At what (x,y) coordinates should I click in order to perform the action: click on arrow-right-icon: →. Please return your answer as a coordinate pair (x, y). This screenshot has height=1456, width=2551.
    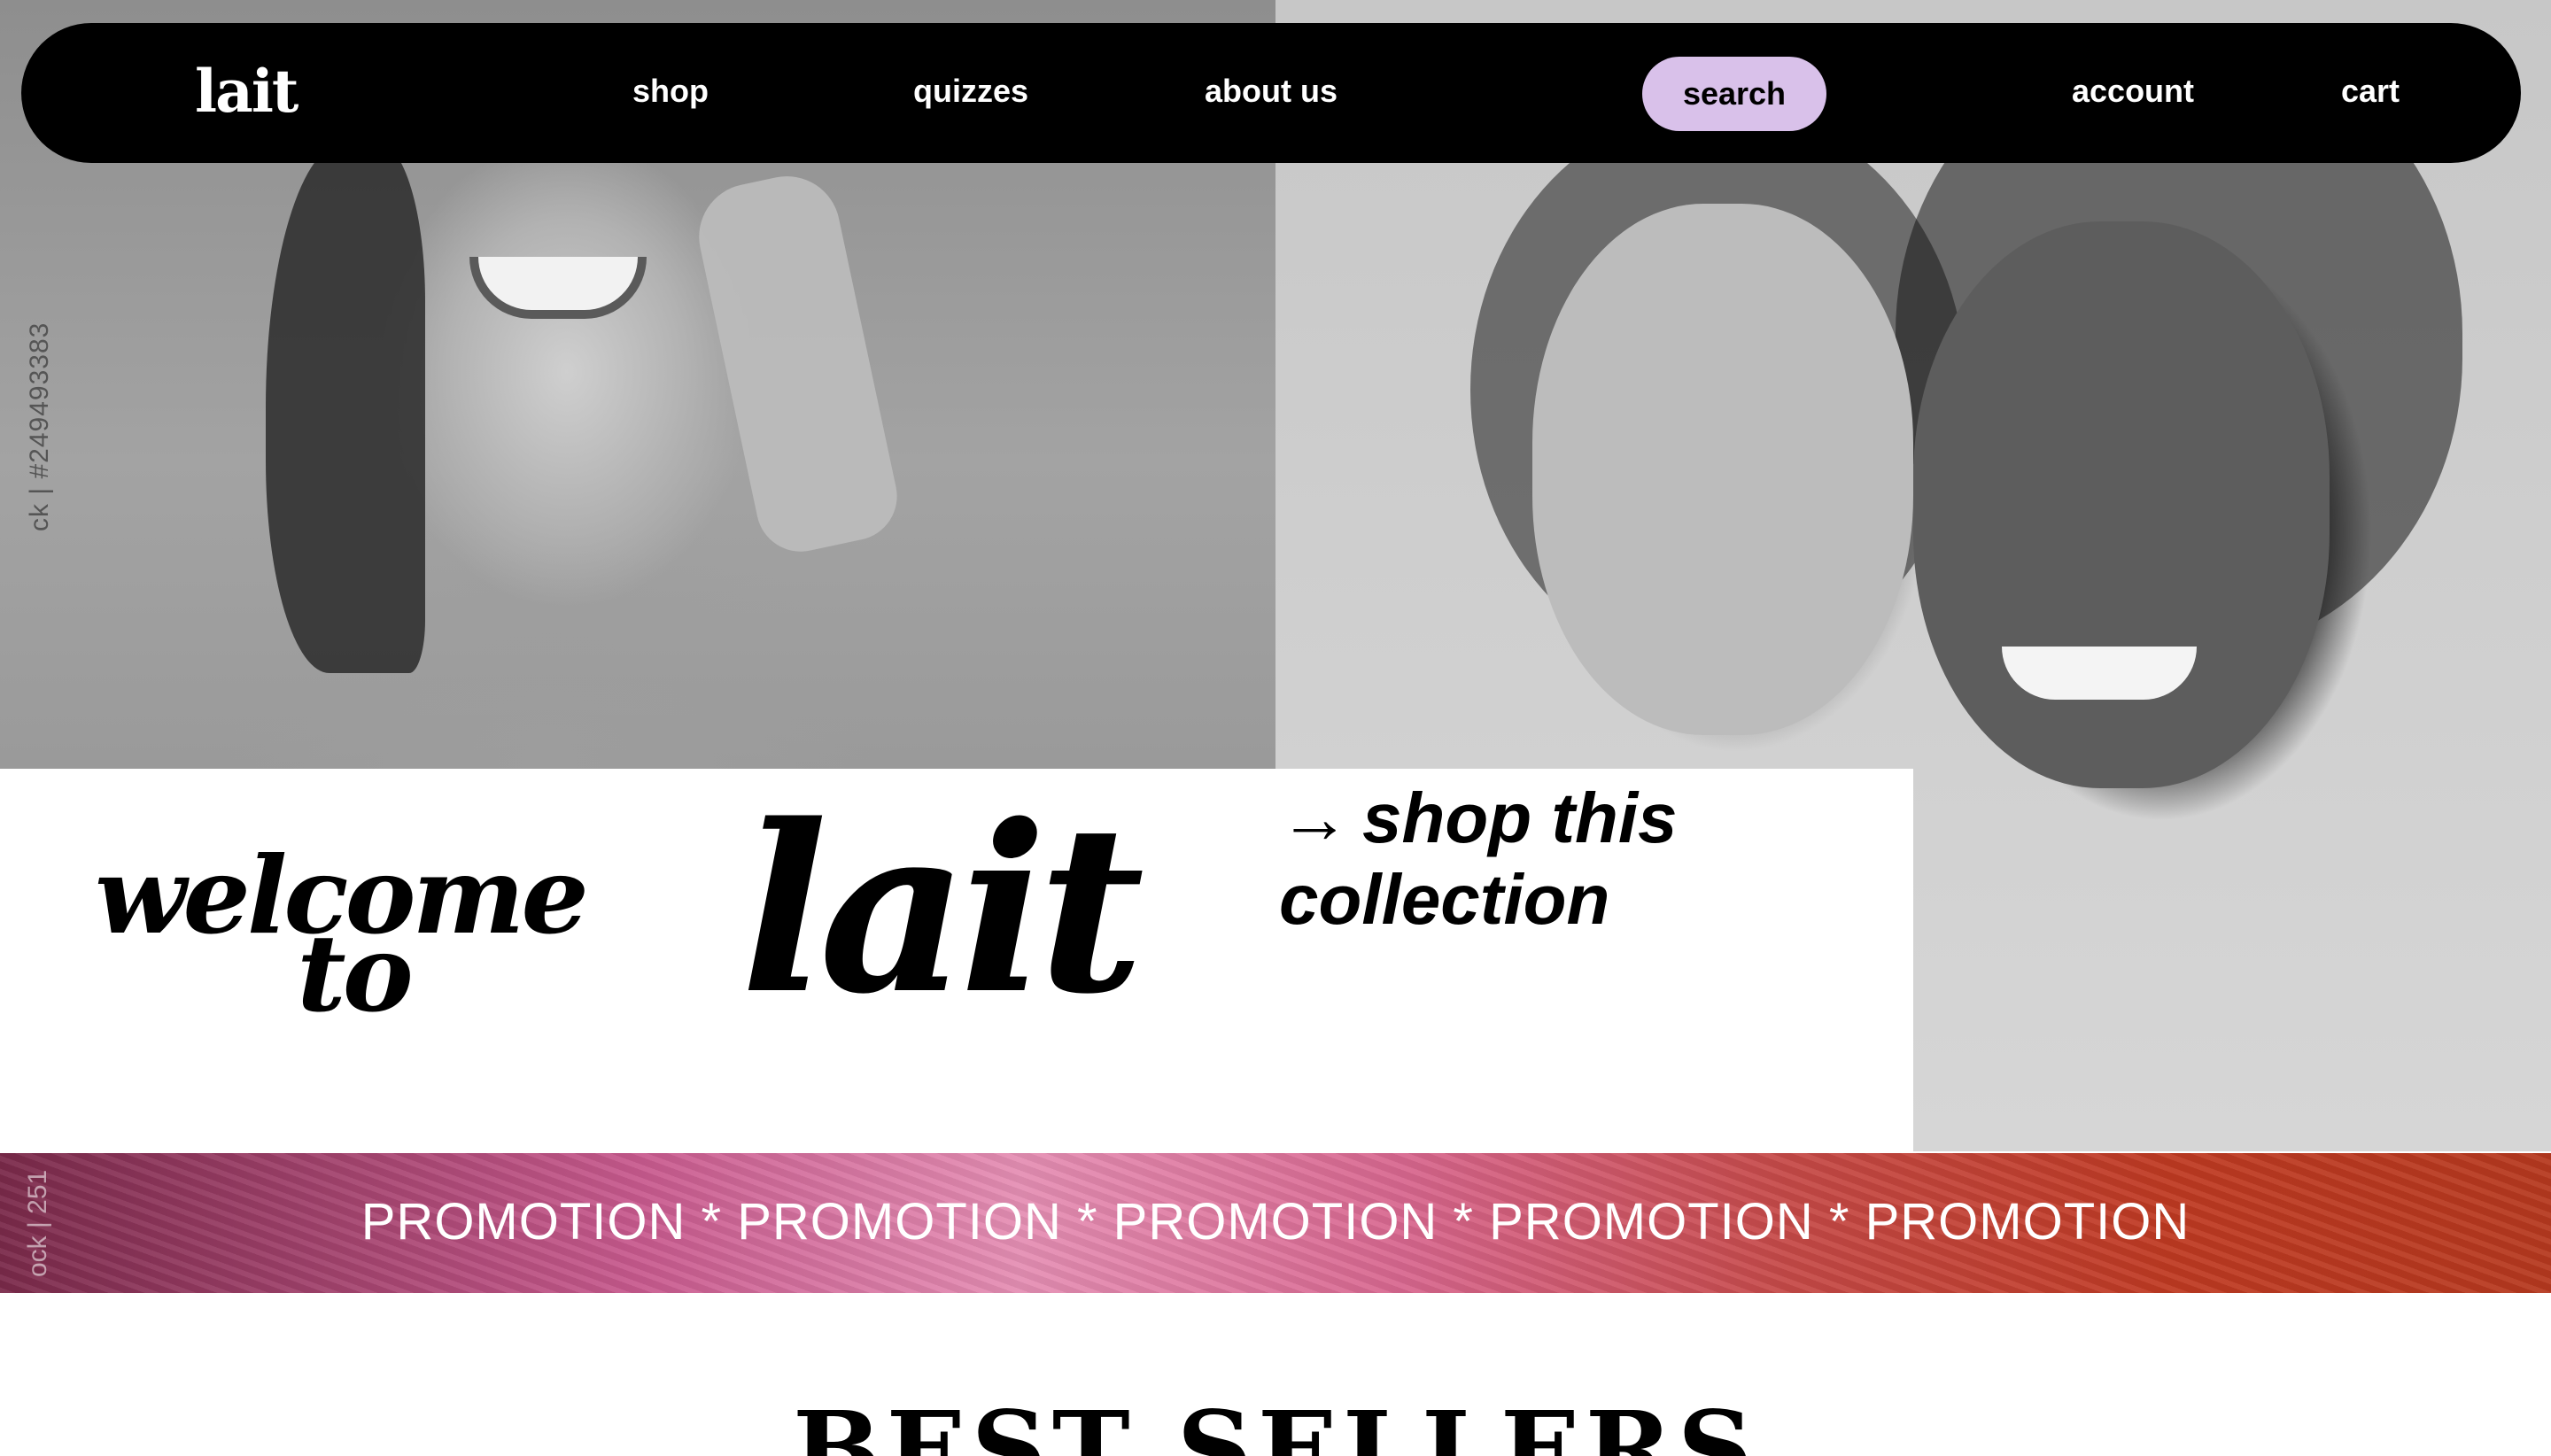
    Looking at the image, I should click on (1314, 817).